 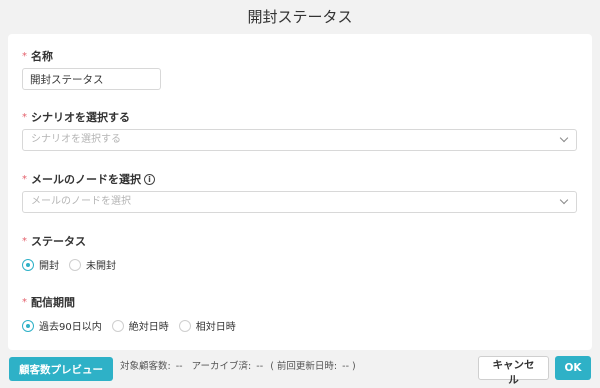 What do you see at coordinates (149, 179) in the screenshot?
I see `info-icon: i` at bounding box center [149, 179].